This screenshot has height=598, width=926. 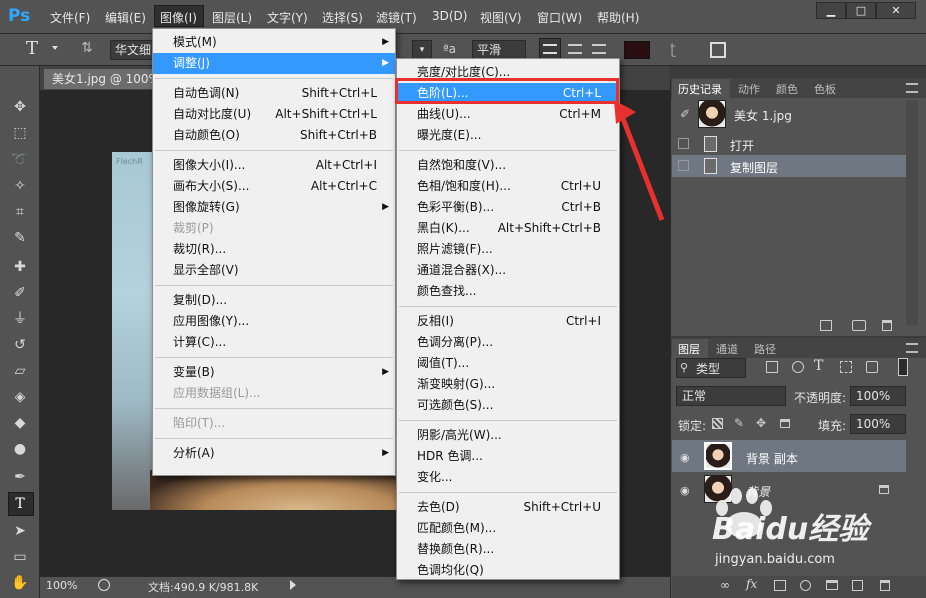 What do you see at coordinates (422, 50) in the screenshot?
I see `chevron-down-icon: ▾` at bounding box center [422, 50].